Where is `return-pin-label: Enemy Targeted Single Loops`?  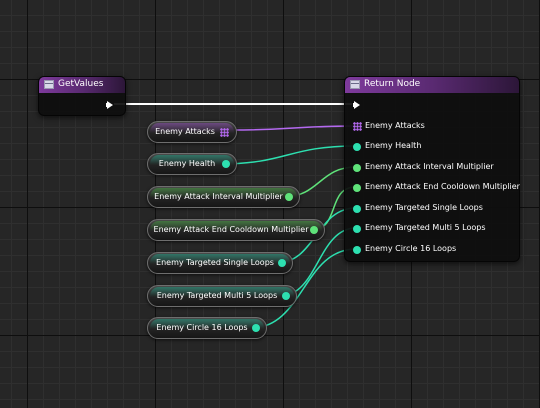 return-pin-label: Enemy Targeted Single Loops is located at coordinates (424, 207).